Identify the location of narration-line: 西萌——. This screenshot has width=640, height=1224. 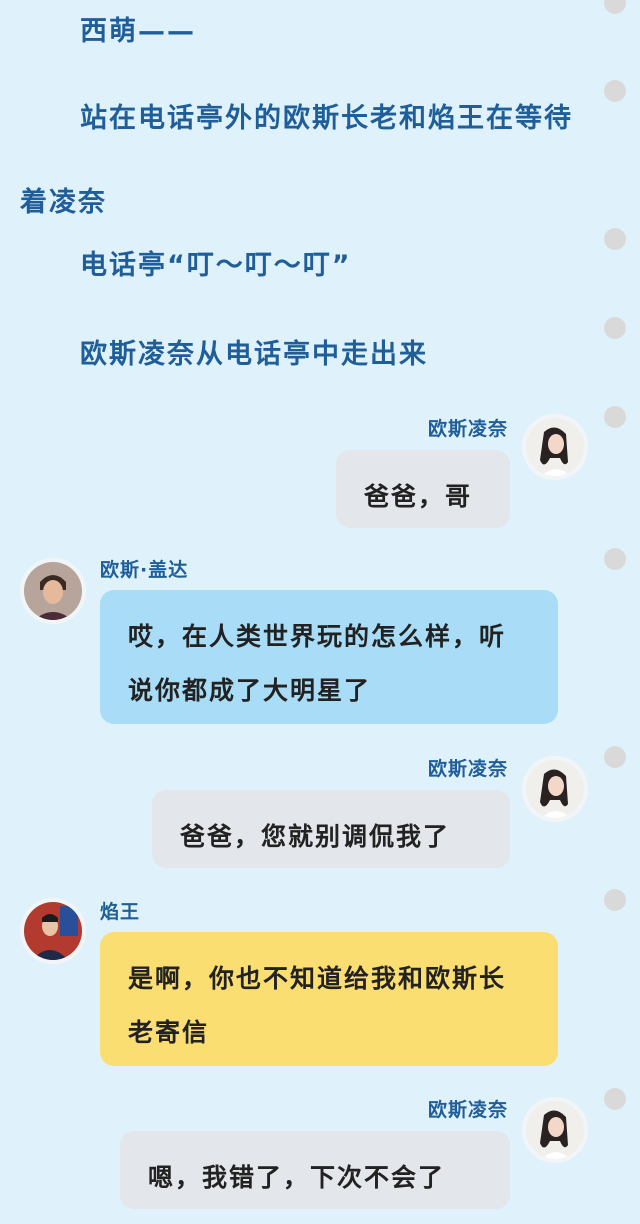
(138, 31).